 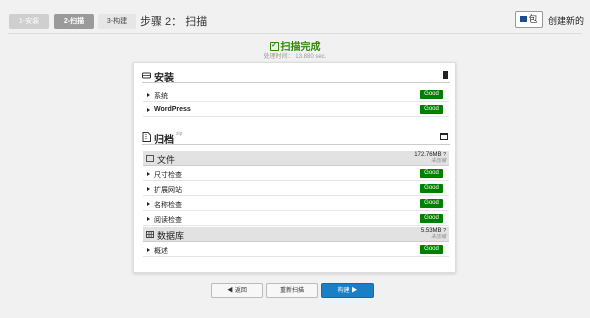 I want to click on window-icon, so click(x=444, y=136).